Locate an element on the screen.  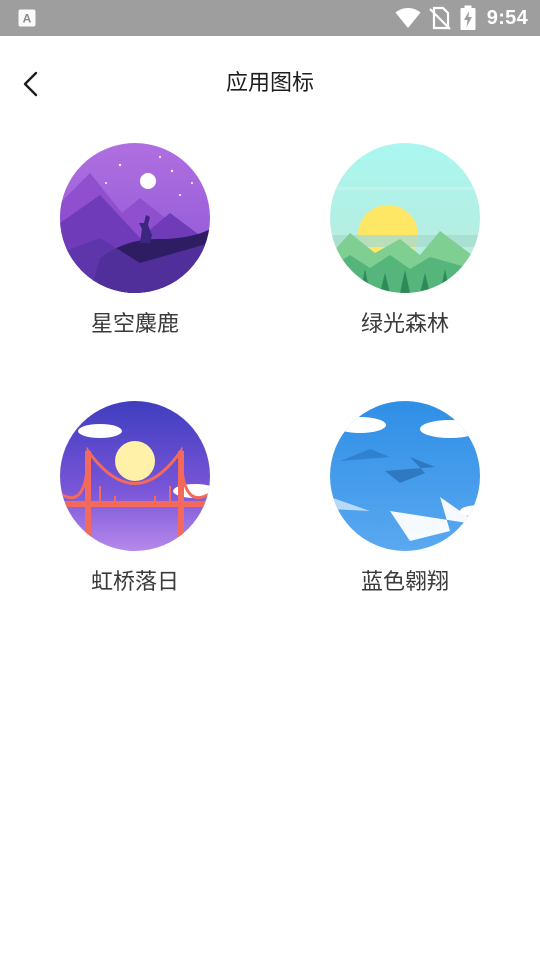
blue-flight-icon is located at coordinates (405, 476).